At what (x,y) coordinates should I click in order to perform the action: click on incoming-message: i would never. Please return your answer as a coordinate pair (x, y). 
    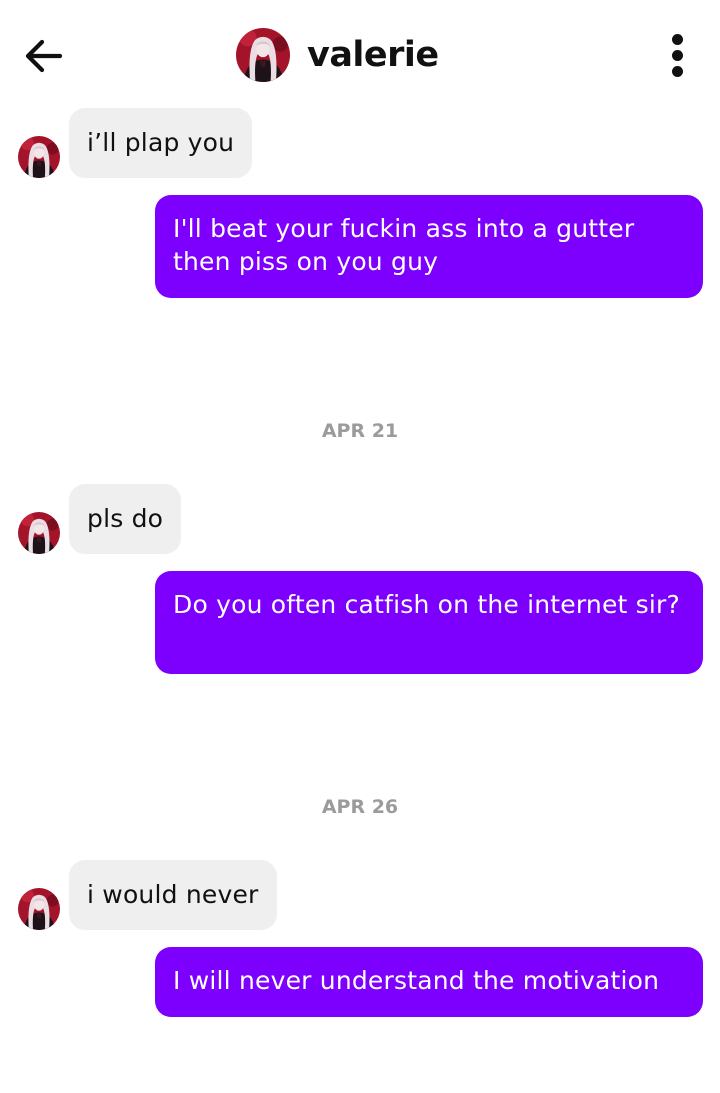
    Looking at the image, I should click on (173, 895).